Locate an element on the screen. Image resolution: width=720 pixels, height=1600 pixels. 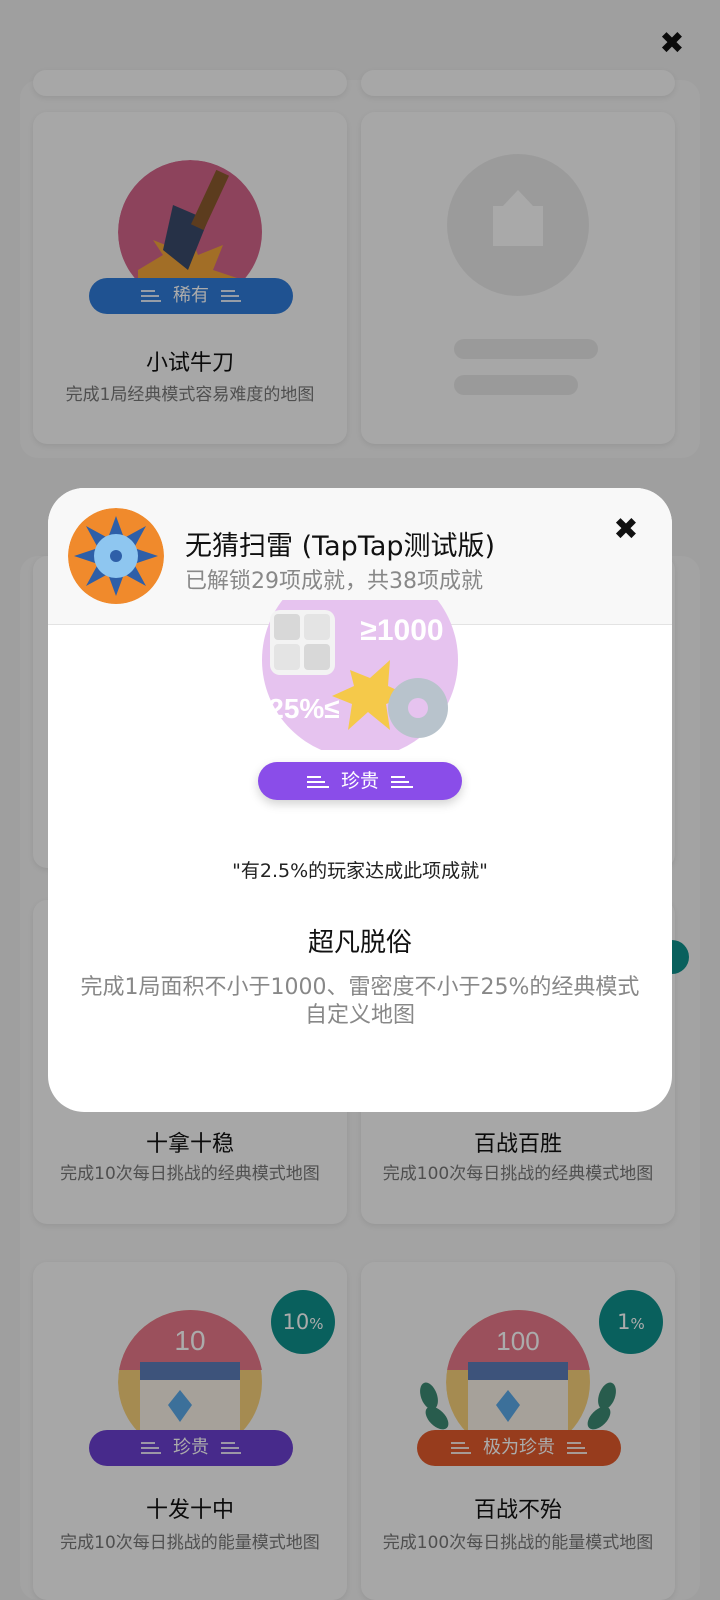
medal-text-top: ≥1000 is located at coordinates (401, 630).